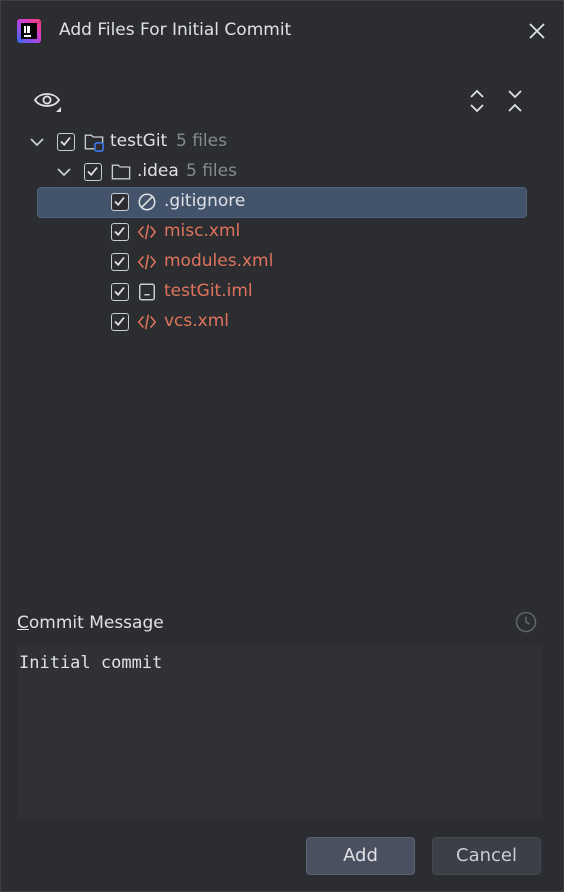  I want to click on module-file-icon, so click(147, 292).